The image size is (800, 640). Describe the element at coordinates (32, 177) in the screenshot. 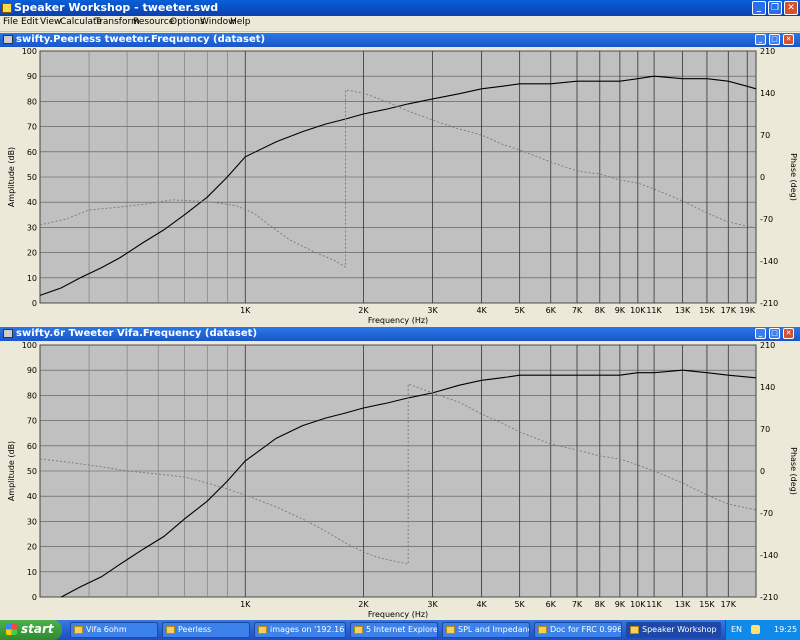

I see `y-left-tick-label: 50` at that location.